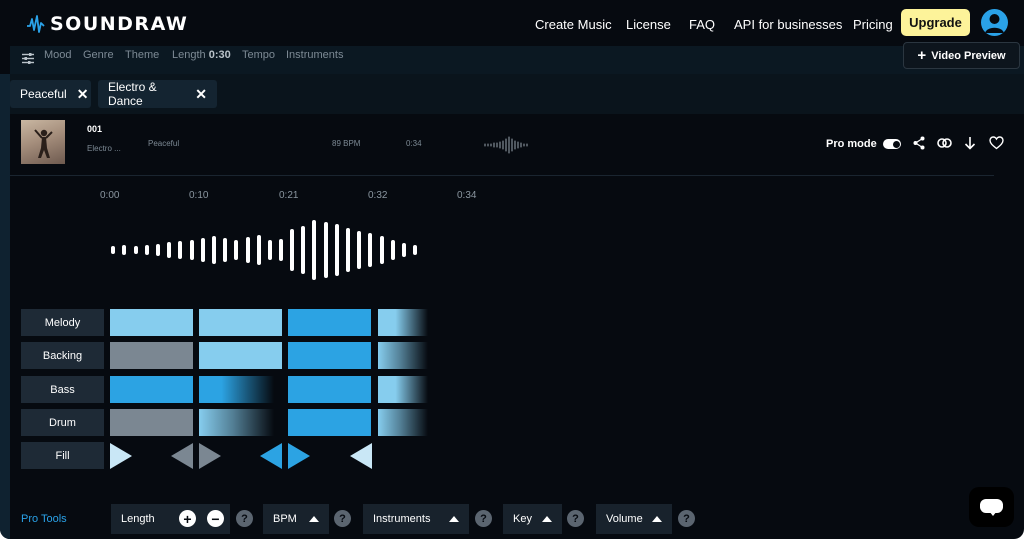 The height and width of the screenshot is (539, 1024). What do you see at coordinates (919, 143) in the screenshot?
I see `share-icon` at bounding box center [919, 143].